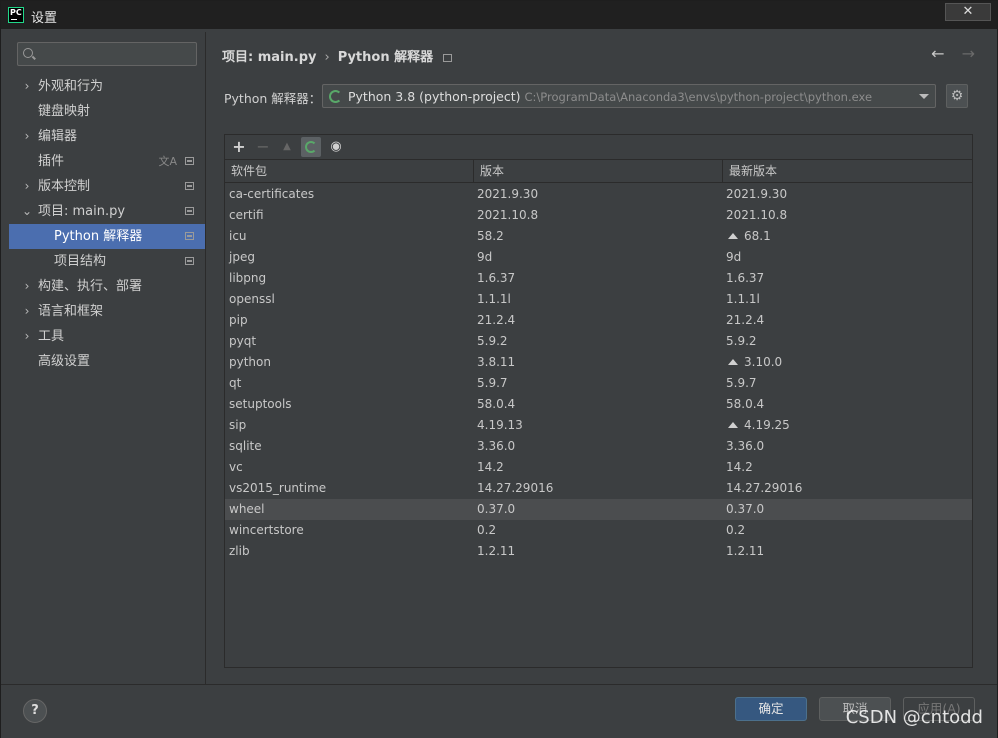 The height and width of the screenshot is (738, 998). What do you see at coordinates (500, 425) in the screenshot?
I see `package-version: 4.19.13` at bounding box center [500, 425].